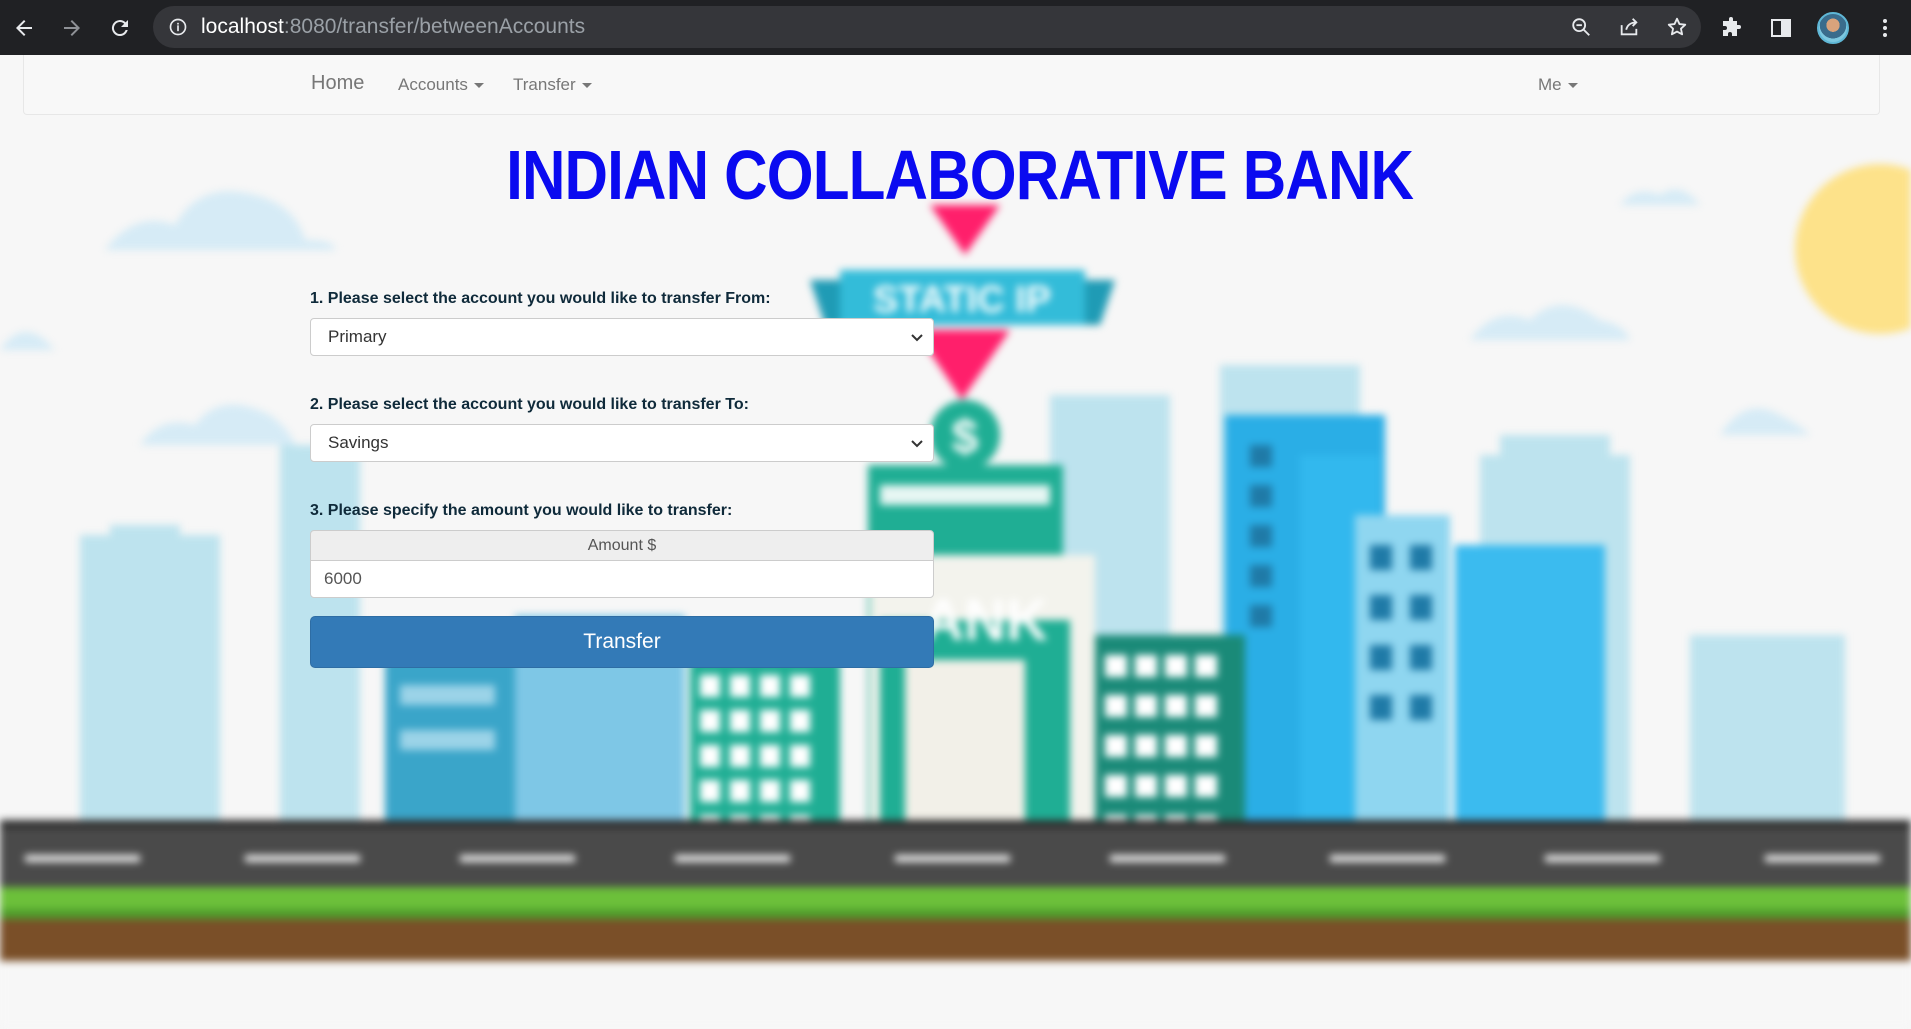 The image size is (1911, 1029). What do you see at coordinates (1629, 27) in the screenshot?
I see `share-icon` at bounding box center [1629, 27].